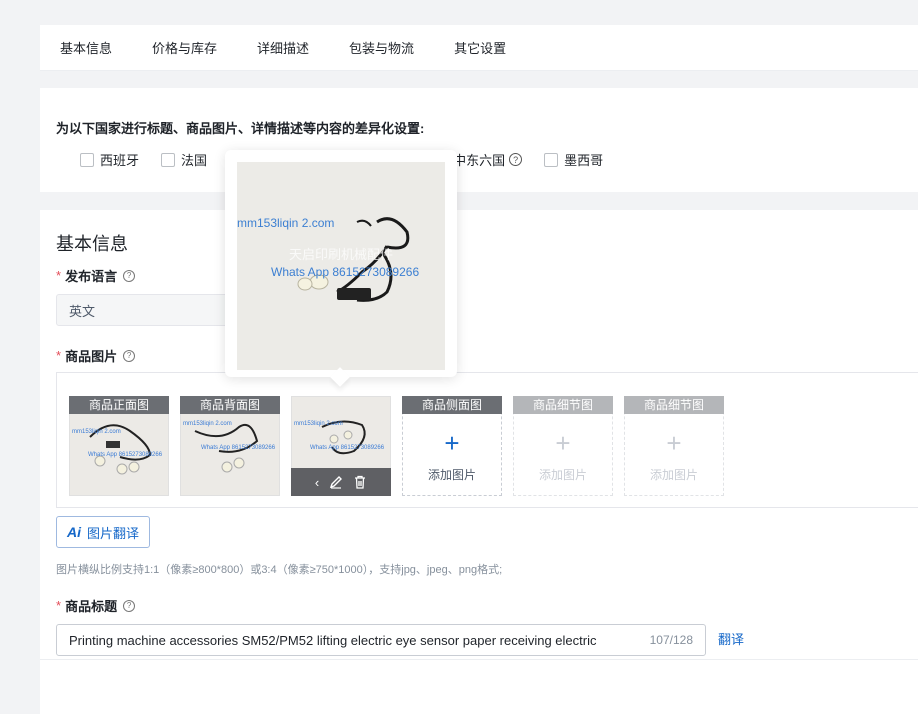 The height and width of the screenshot is (714, 918). I want to click on slot-caption: 商品侧面图, so click(452, 405).